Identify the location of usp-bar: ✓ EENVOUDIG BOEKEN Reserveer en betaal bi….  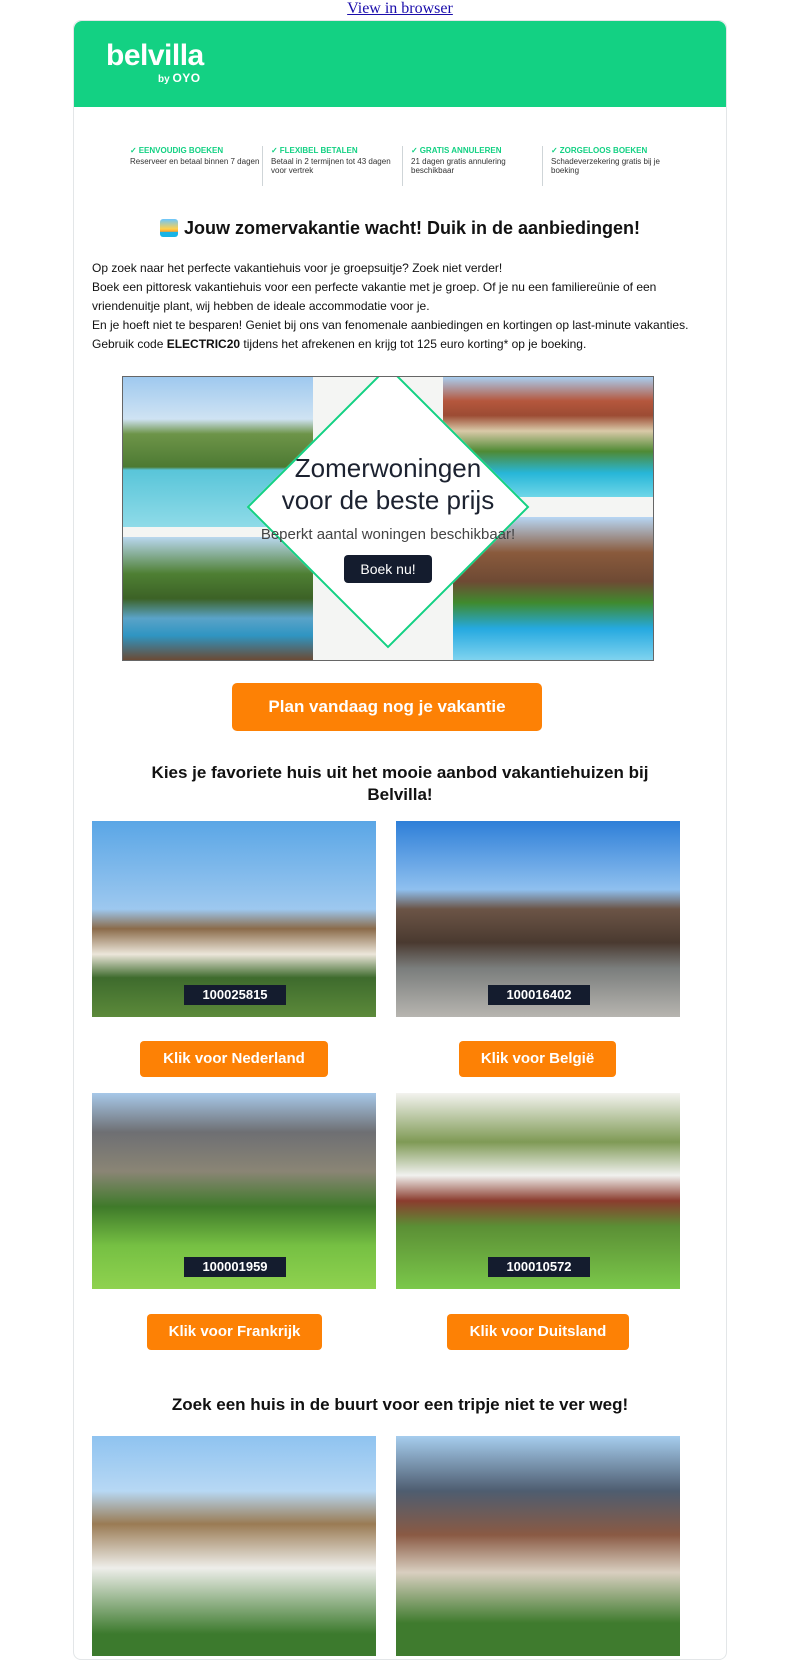
(402, 166).